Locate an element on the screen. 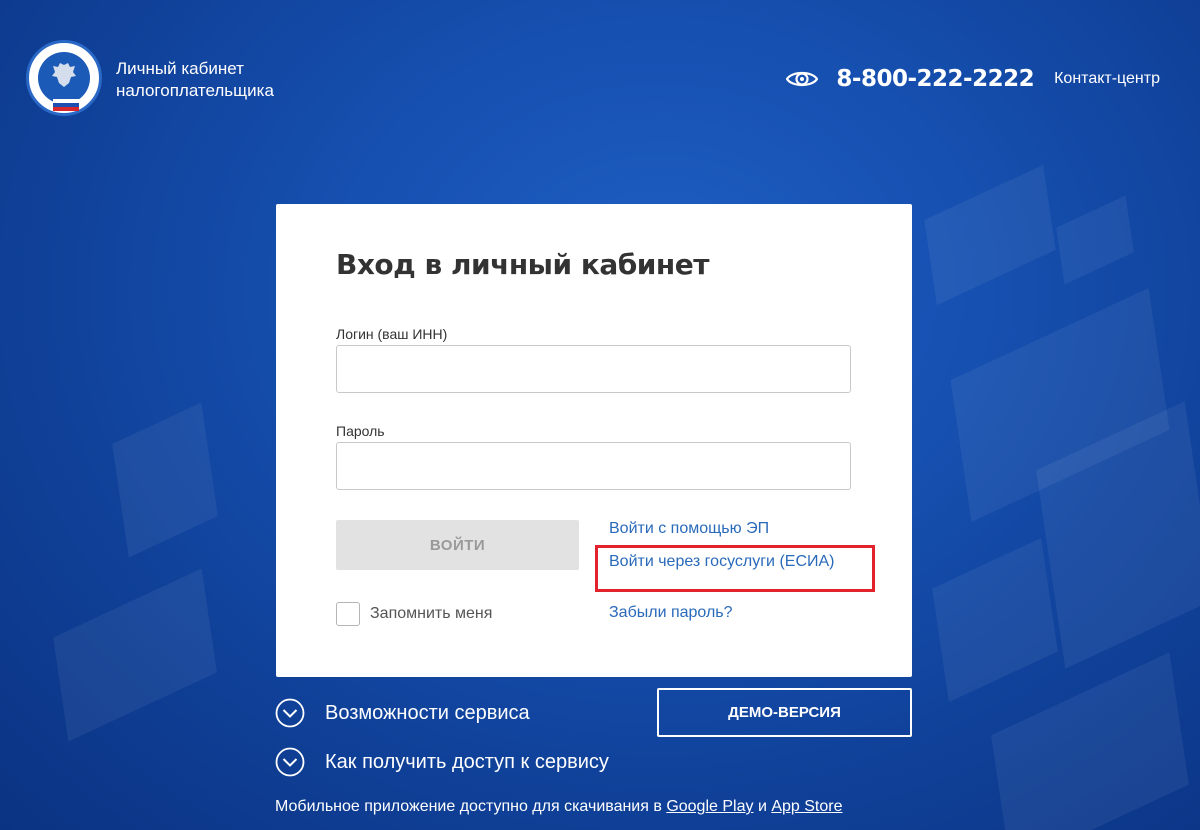  password-label: Пароль is located at coordinates (360, 431).